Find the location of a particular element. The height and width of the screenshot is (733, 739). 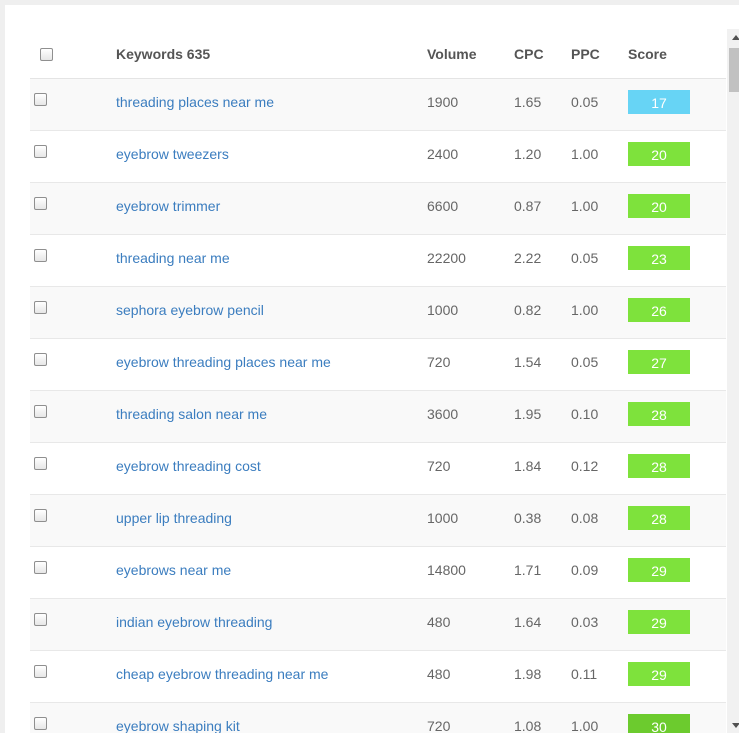

cpc-value: 0.38 is located at coordinates (528, 518).